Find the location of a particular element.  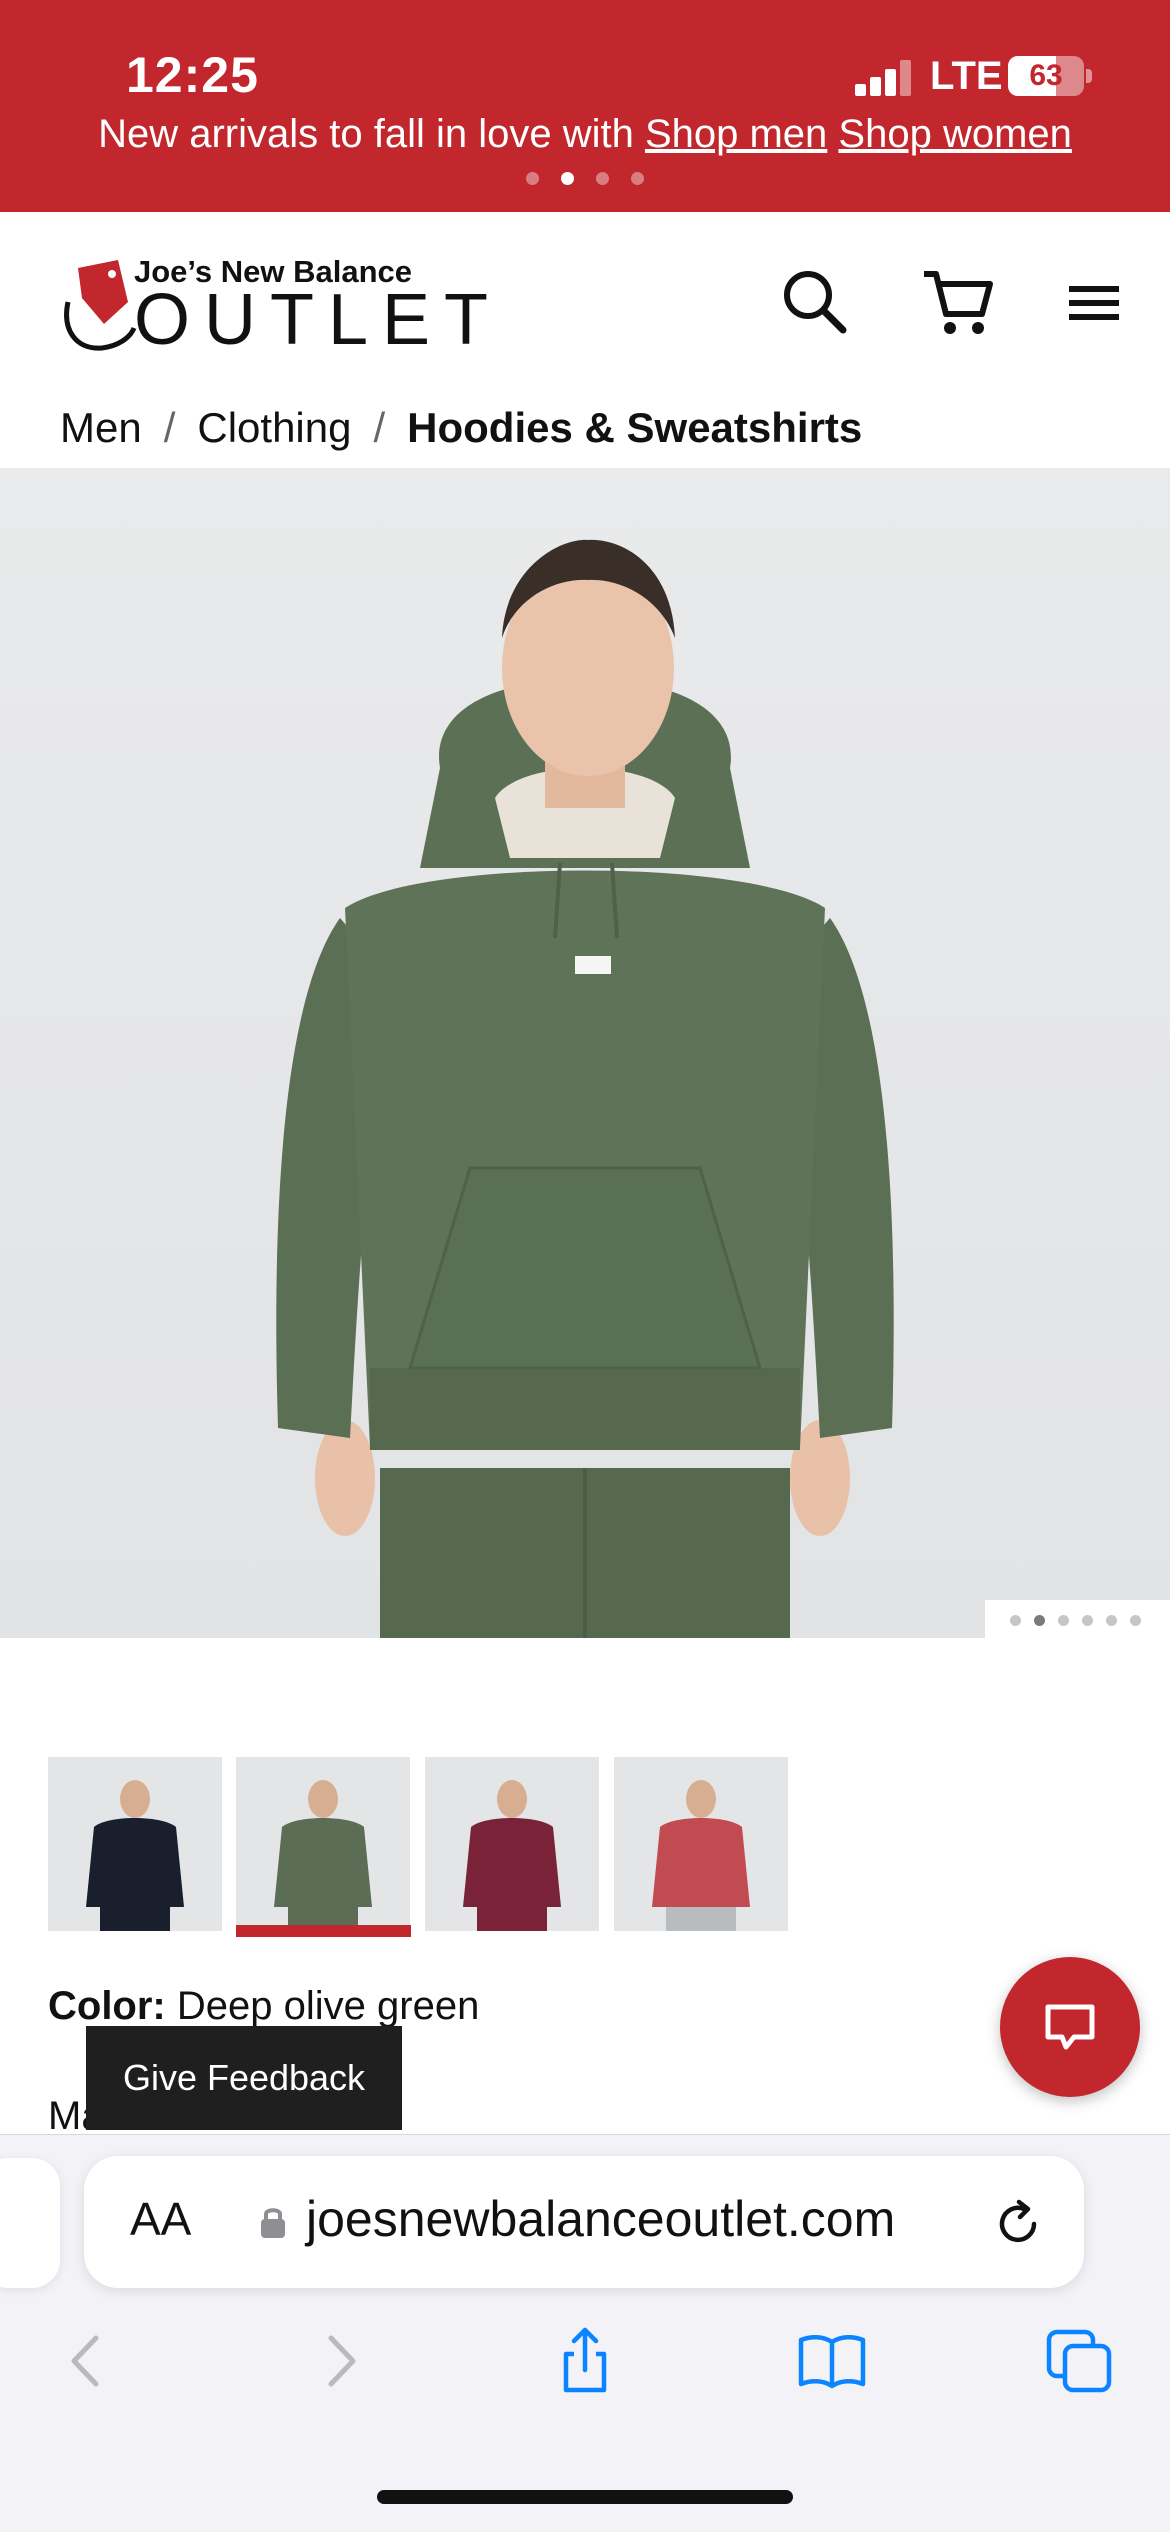

image-pagination is located at coordinates (1077, 1619).